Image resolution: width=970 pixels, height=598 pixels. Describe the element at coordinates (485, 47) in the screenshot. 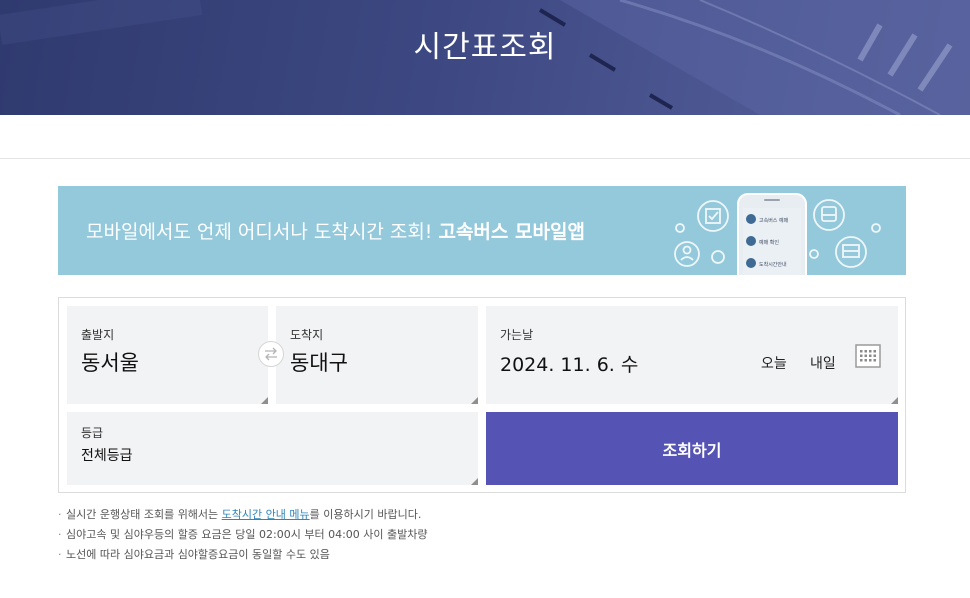

I see `page-title: 시간표조회` at that location.